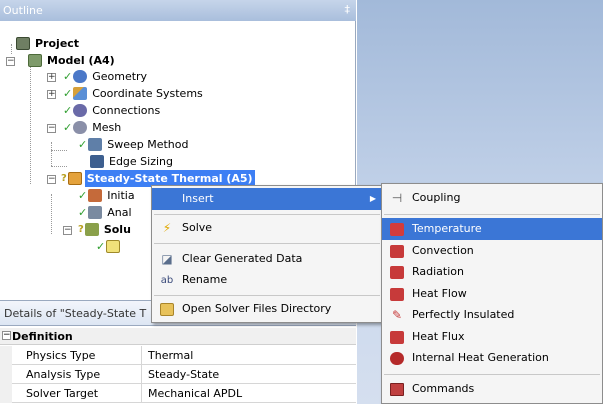  Describe the element at coordinates (74, 178) in the screenshot. I see `thermal-analysis-icon` at that location.